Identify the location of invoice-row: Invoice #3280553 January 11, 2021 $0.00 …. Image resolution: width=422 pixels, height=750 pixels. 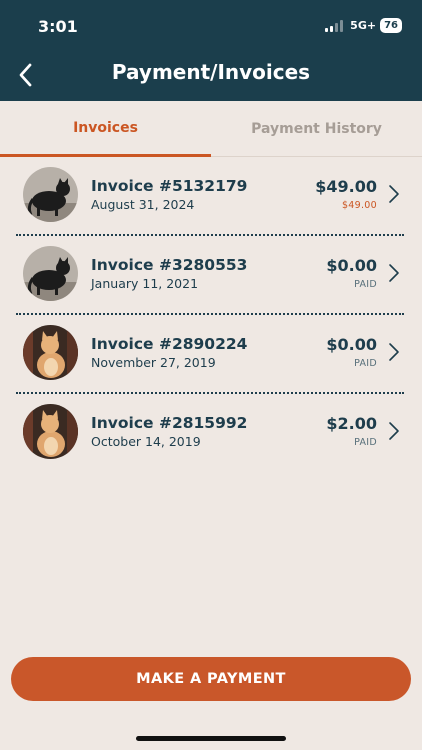
(211, 275).